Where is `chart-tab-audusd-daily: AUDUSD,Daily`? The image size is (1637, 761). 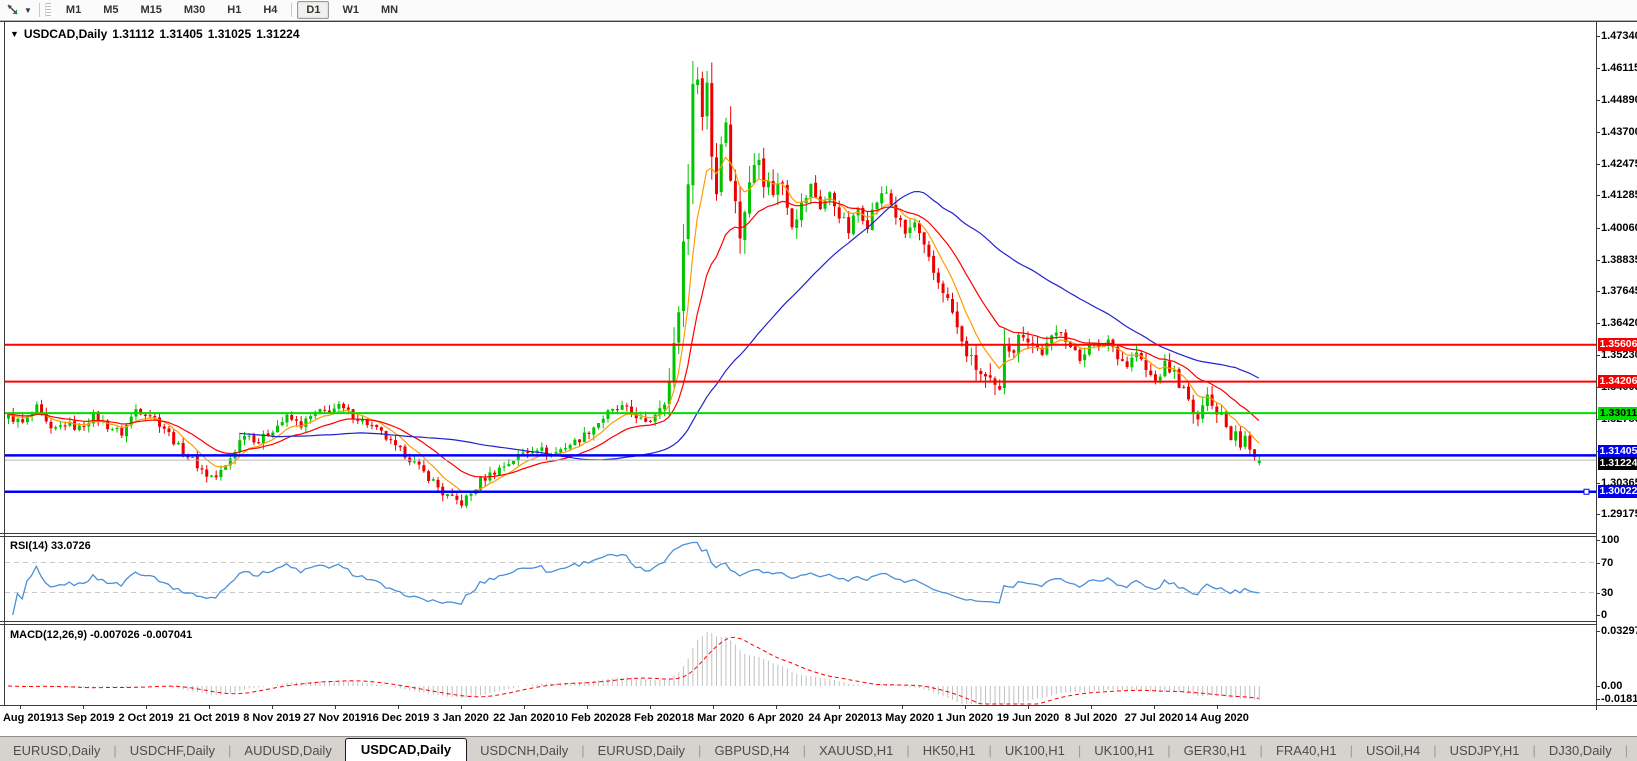
chart-tab-audusd-daily: AUDUSD,Daily is located at coordinates (287, 750).